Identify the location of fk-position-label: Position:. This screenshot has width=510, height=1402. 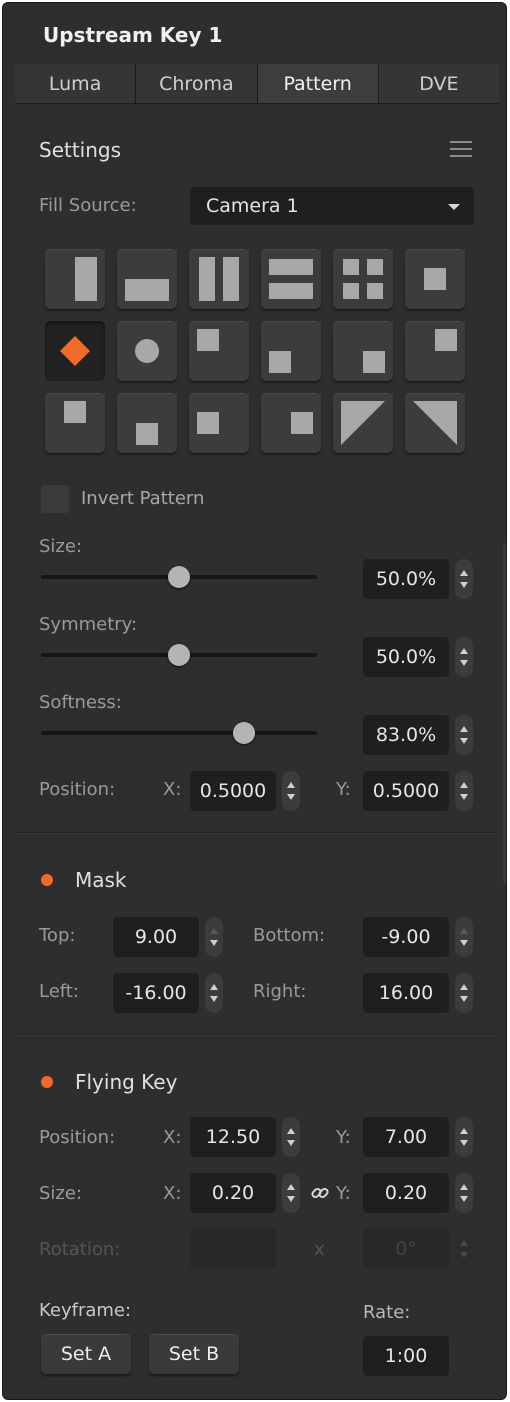
(77, 1137).